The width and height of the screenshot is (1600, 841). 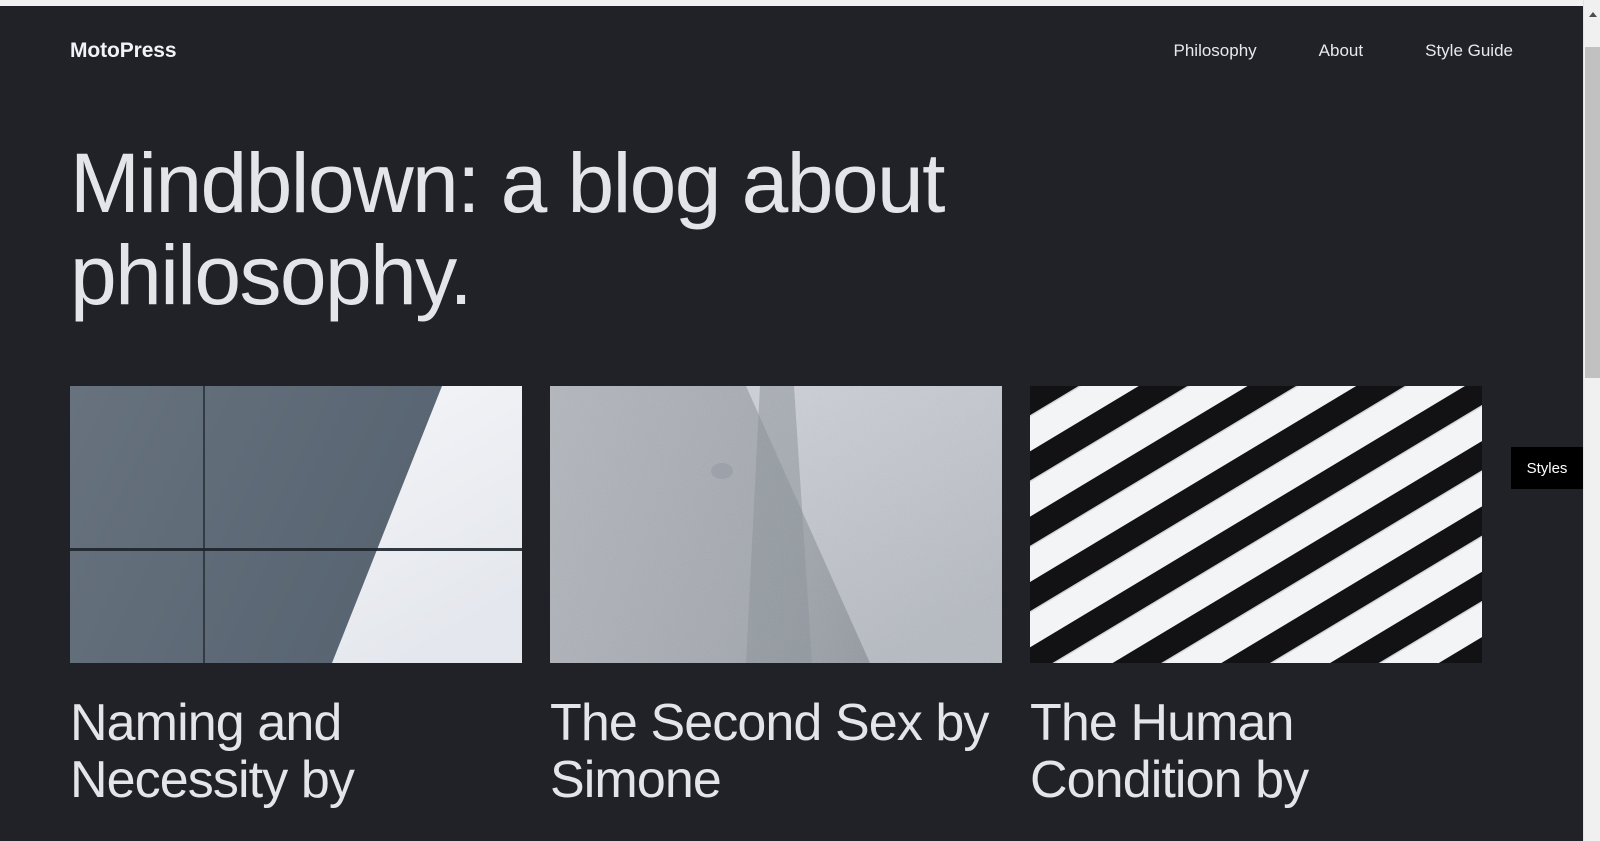 I want to click on vertical-scrollbar, so click(x=1591, y=420).